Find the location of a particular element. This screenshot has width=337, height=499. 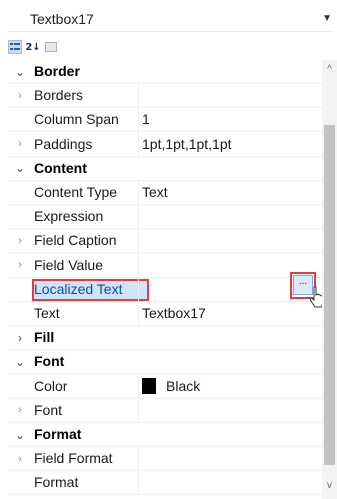

property-row: › Borders is located at coordinates (165, 96).